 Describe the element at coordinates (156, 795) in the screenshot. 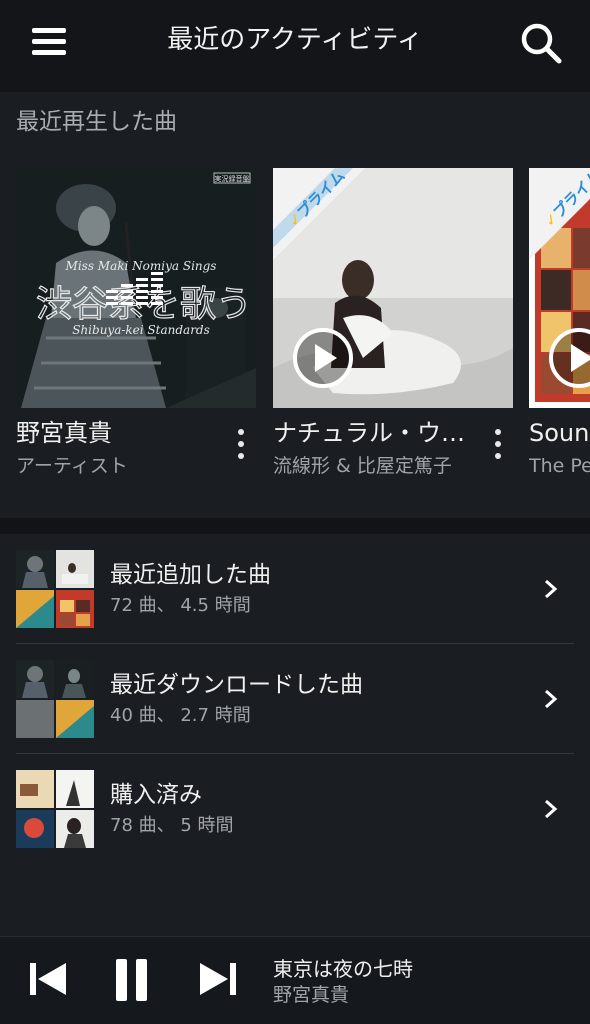

I see `playlist-title: 購入済み` at that location.